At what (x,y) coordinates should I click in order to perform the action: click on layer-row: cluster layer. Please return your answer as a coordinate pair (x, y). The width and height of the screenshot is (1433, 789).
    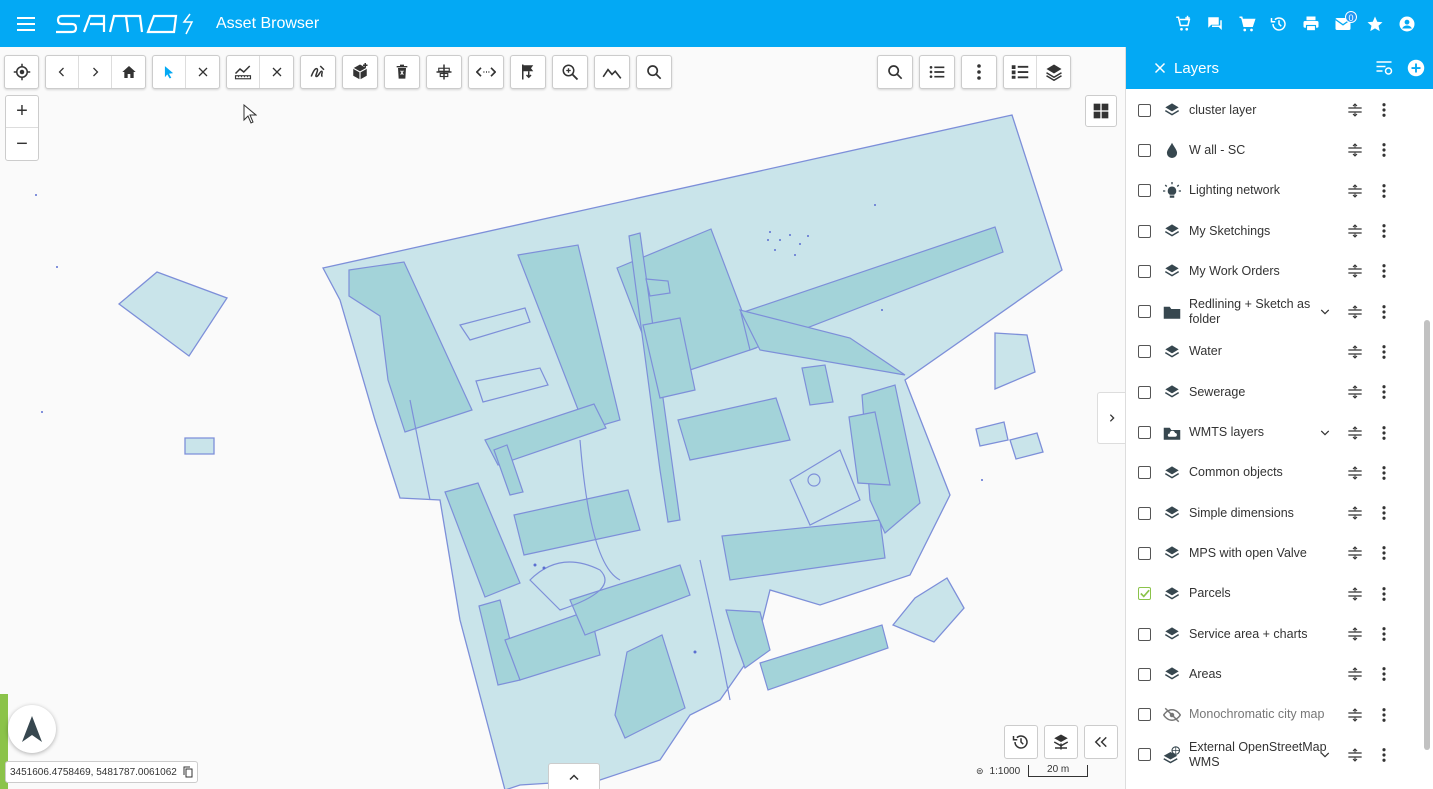
    Looking at the image, I should click on (1274, 110).